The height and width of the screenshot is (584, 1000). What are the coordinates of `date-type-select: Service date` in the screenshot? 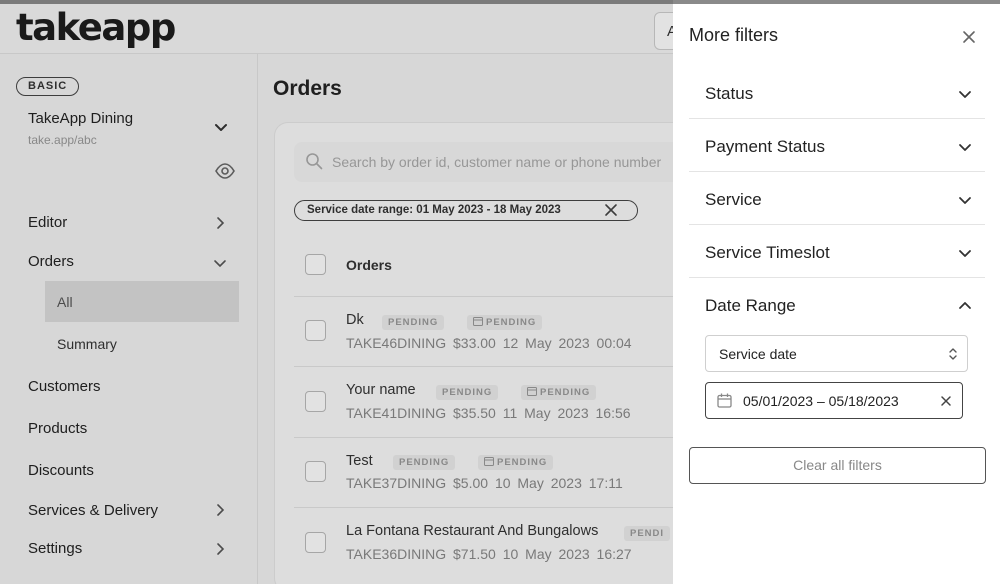 It's located at (836, 353).